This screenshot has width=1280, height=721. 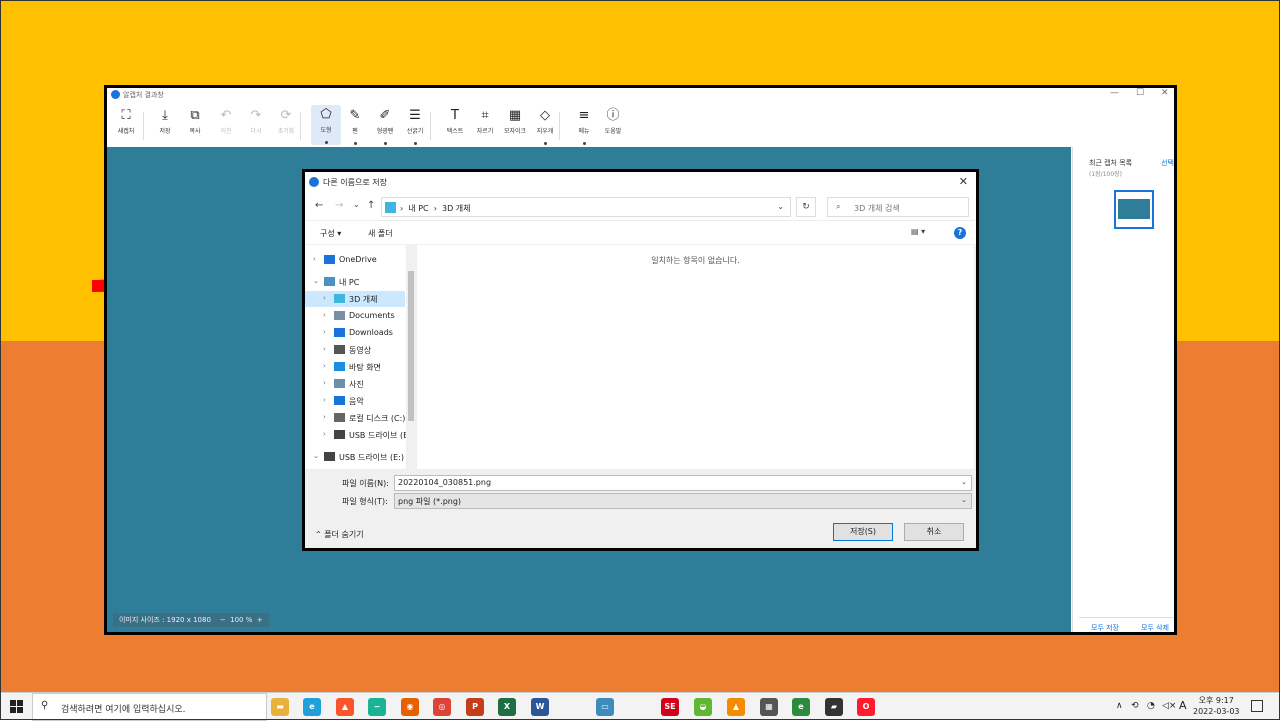 What do you see at coordinates (1119, 706) in the screenshot?
I see `tray-chevron-icon: ∧` at bounding box center [1119, 706].